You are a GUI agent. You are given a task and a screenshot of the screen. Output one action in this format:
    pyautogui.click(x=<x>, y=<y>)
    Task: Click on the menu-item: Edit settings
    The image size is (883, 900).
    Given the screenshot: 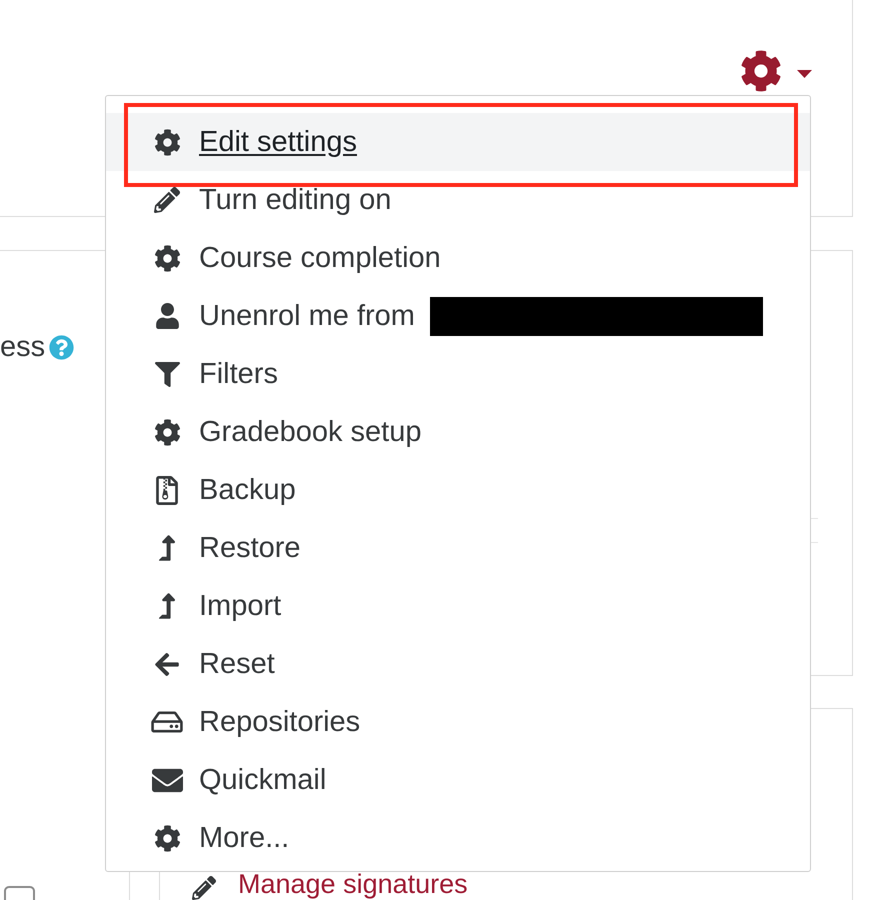 What is the action you would take?
    pyautogui.click(x=458, y=142)
    